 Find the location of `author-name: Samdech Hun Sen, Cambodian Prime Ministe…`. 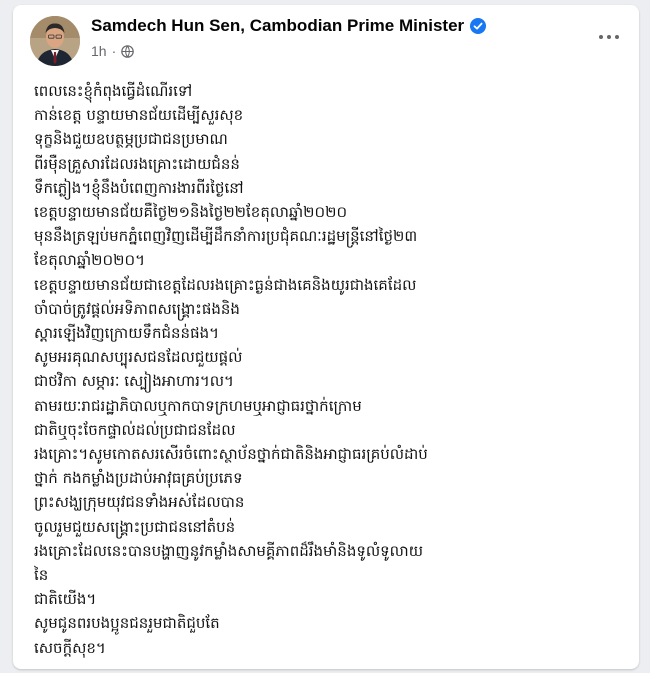

author-name: Samdech Hun Sen, Cambodian Prime Ministe… is located at coordinates (277, 26).